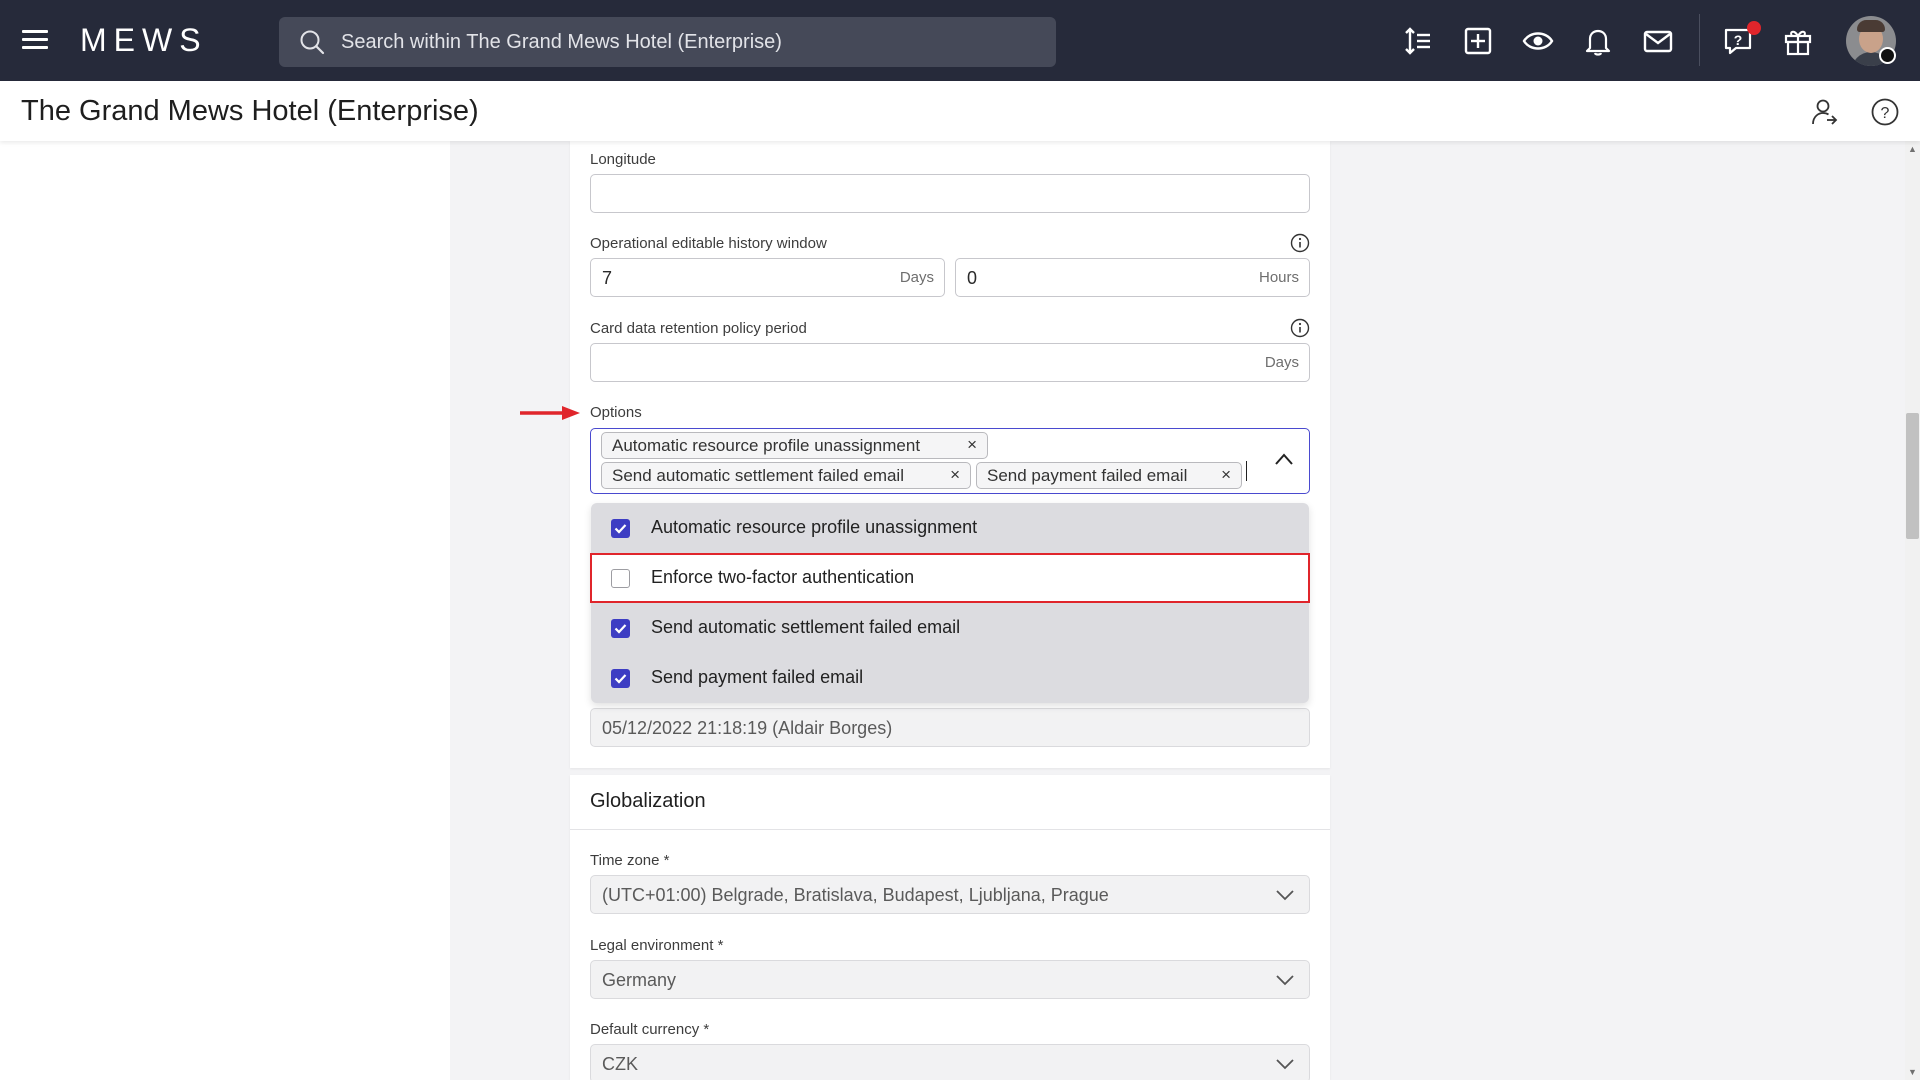  Describe the element at coordinates (950, 193) in the screenshot. I see `longitude-input` at that location.